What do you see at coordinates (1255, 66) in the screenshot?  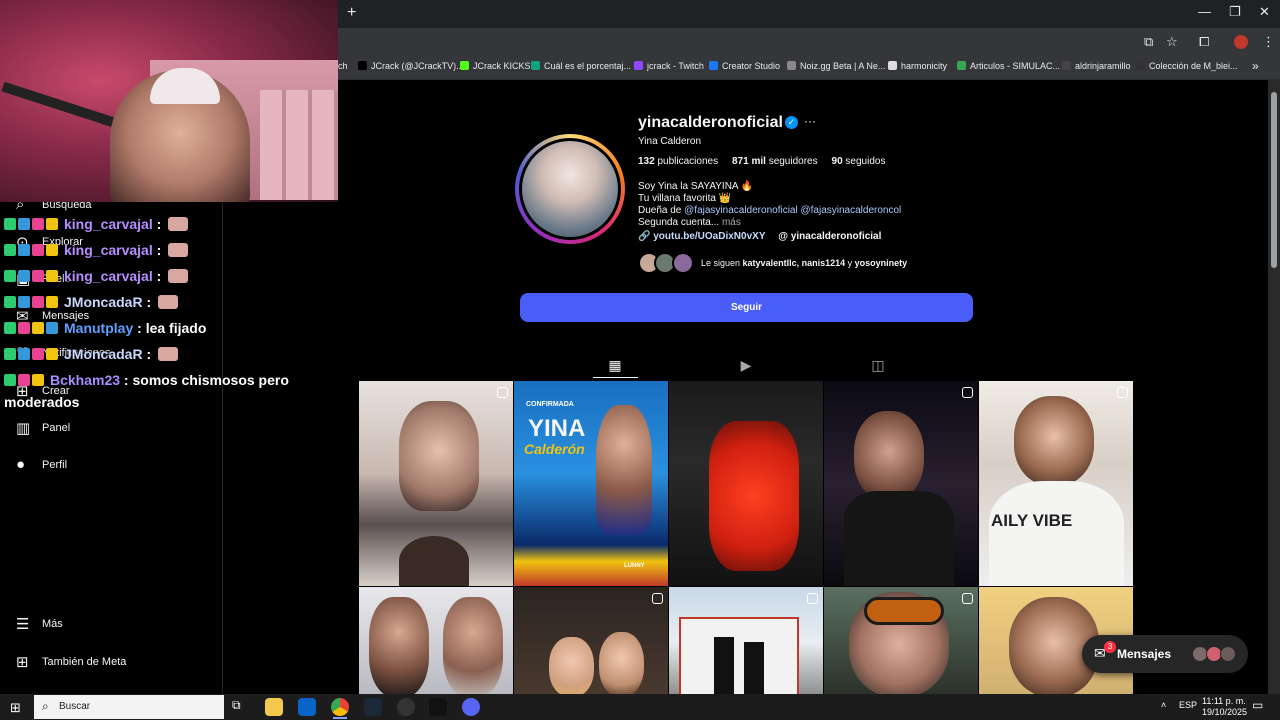 I see `bookmarks-overflow-icon: »` at bounding box center [1255, 66].